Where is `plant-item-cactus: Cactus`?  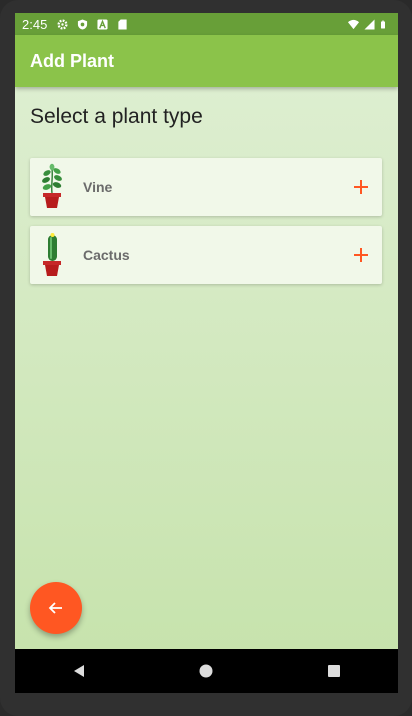 plant-item-cactus: Cactus is located at coordinates (206, 255).